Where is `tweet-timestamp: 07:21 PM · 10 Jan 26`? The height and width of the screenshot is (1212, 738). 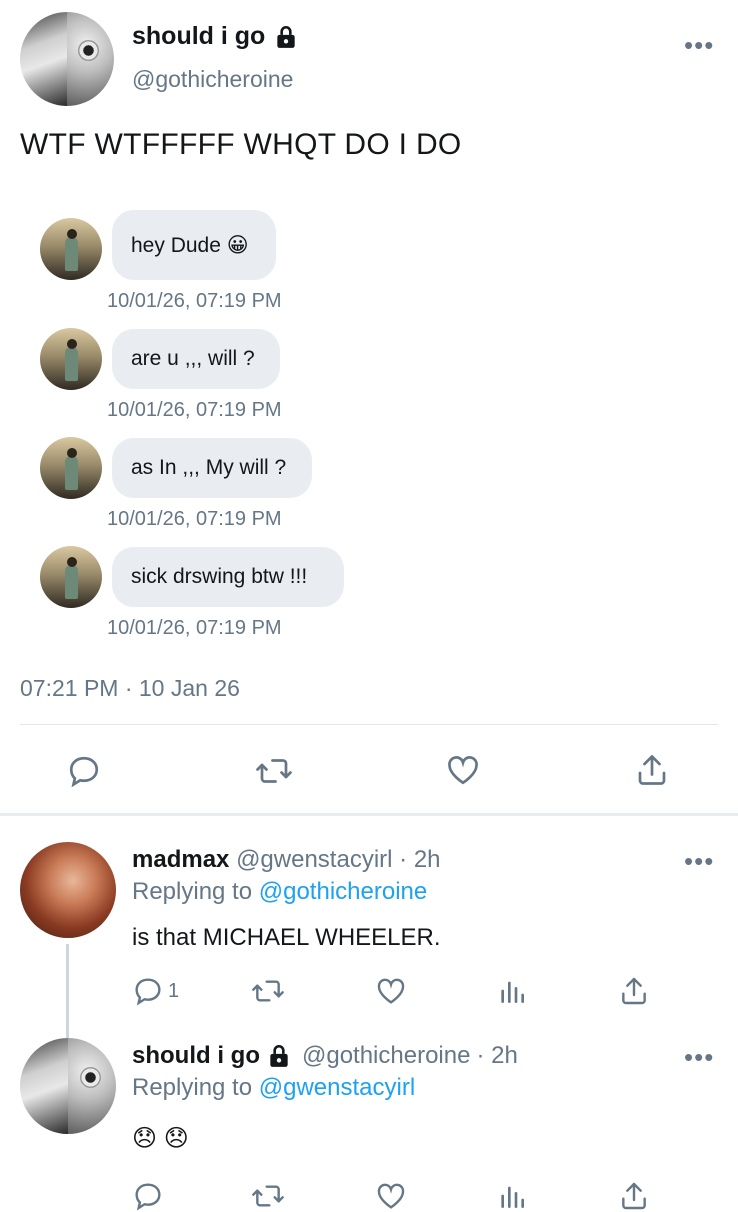
tweet-timestamp: 07:21 PM · 10 Jan 26 is located at coordinates (130, 688).